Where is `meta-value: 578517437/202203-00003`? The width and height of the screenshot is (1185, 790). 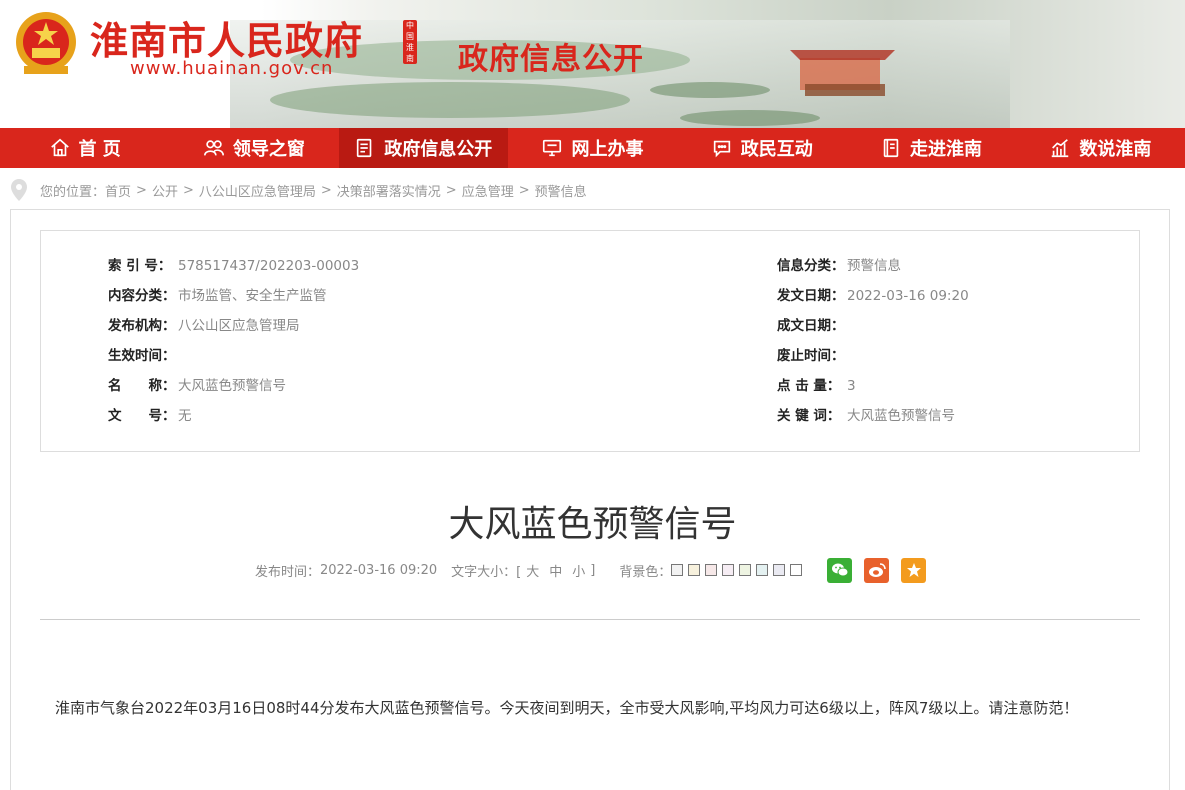
meta-value: 578517437/202203-00003 is located at coordinates (269, 266).